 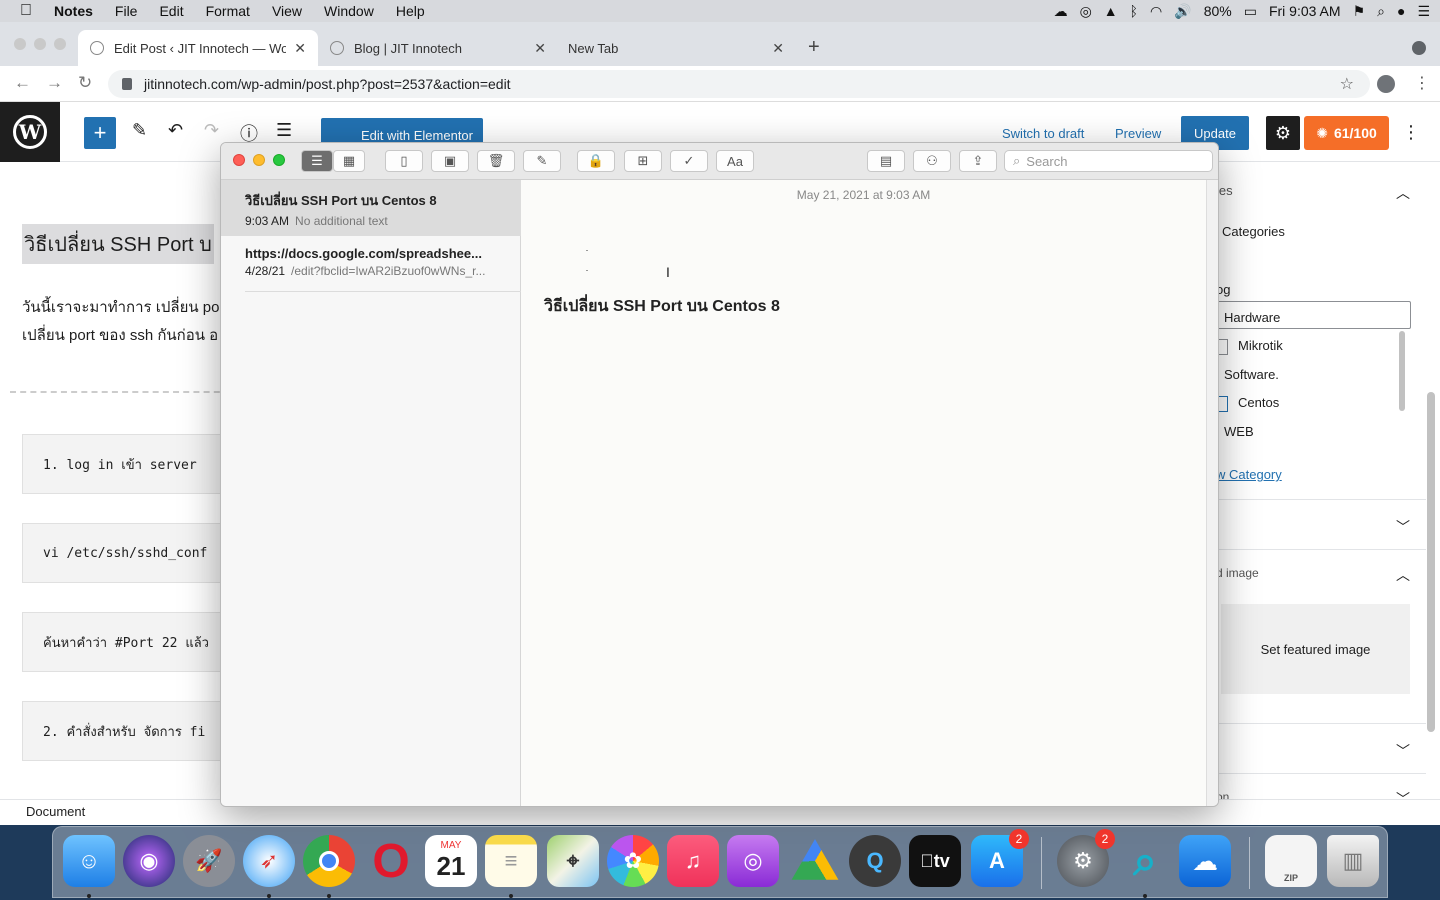 What do you see at coordinates (1359, 11) in the screenshot?
I see `flag-icon: ⚑` at bounding box center [1359, 11].